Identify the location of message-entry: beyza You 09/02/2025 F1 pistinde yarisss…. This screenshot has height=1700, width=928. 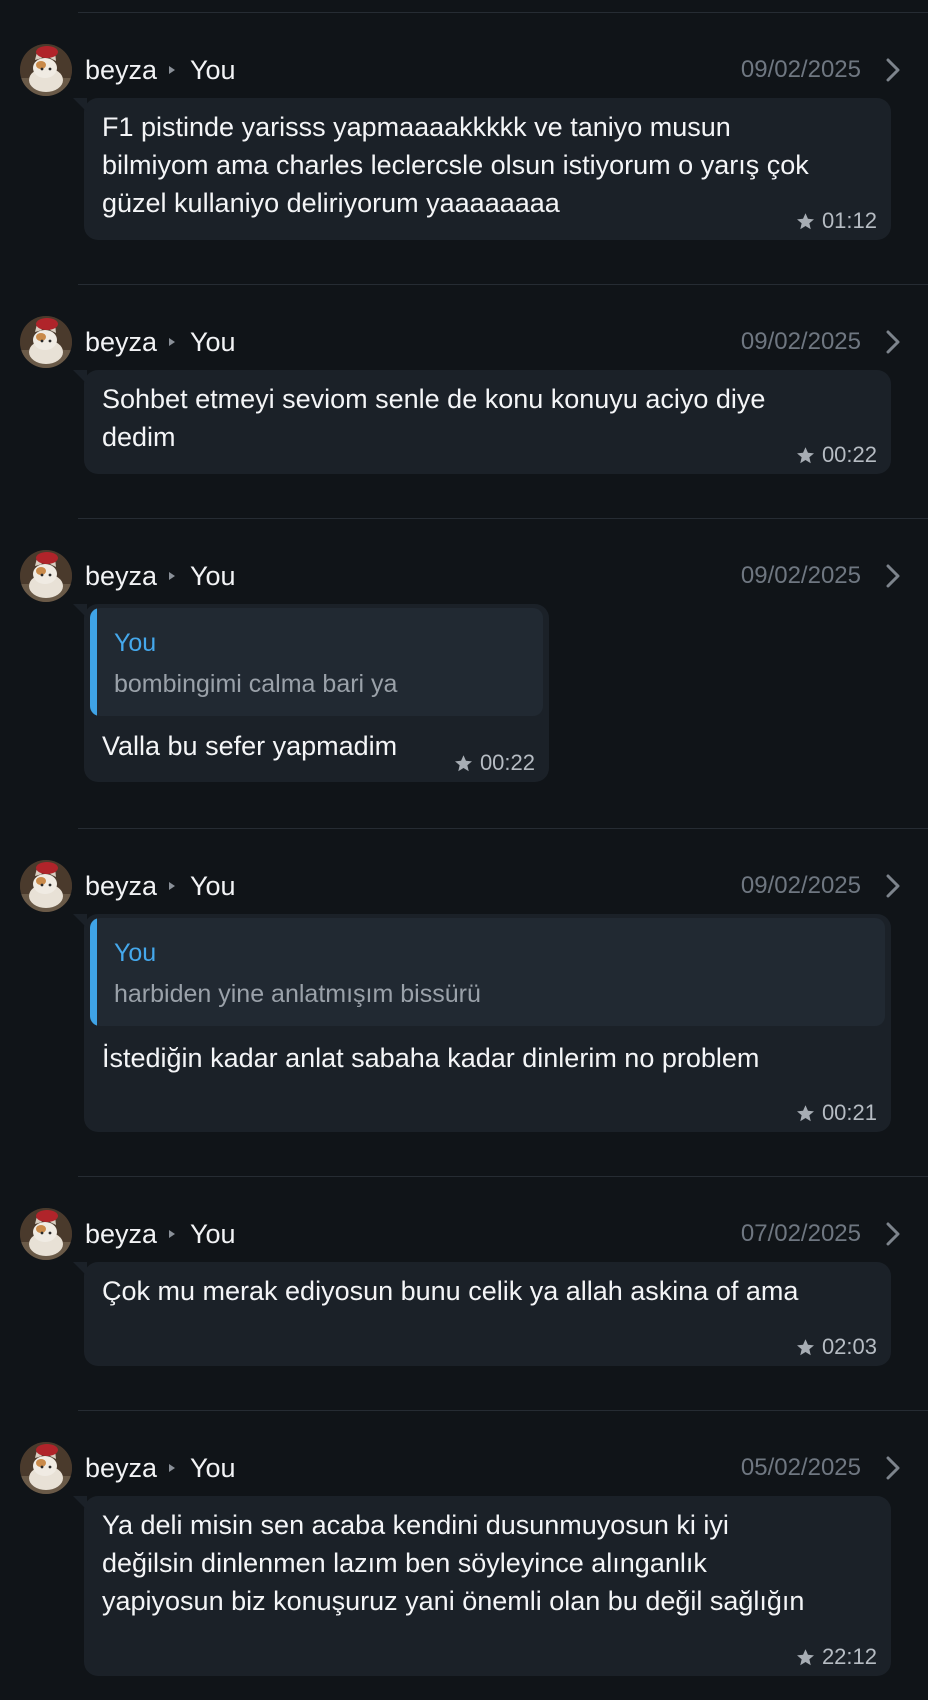
(464, 137).